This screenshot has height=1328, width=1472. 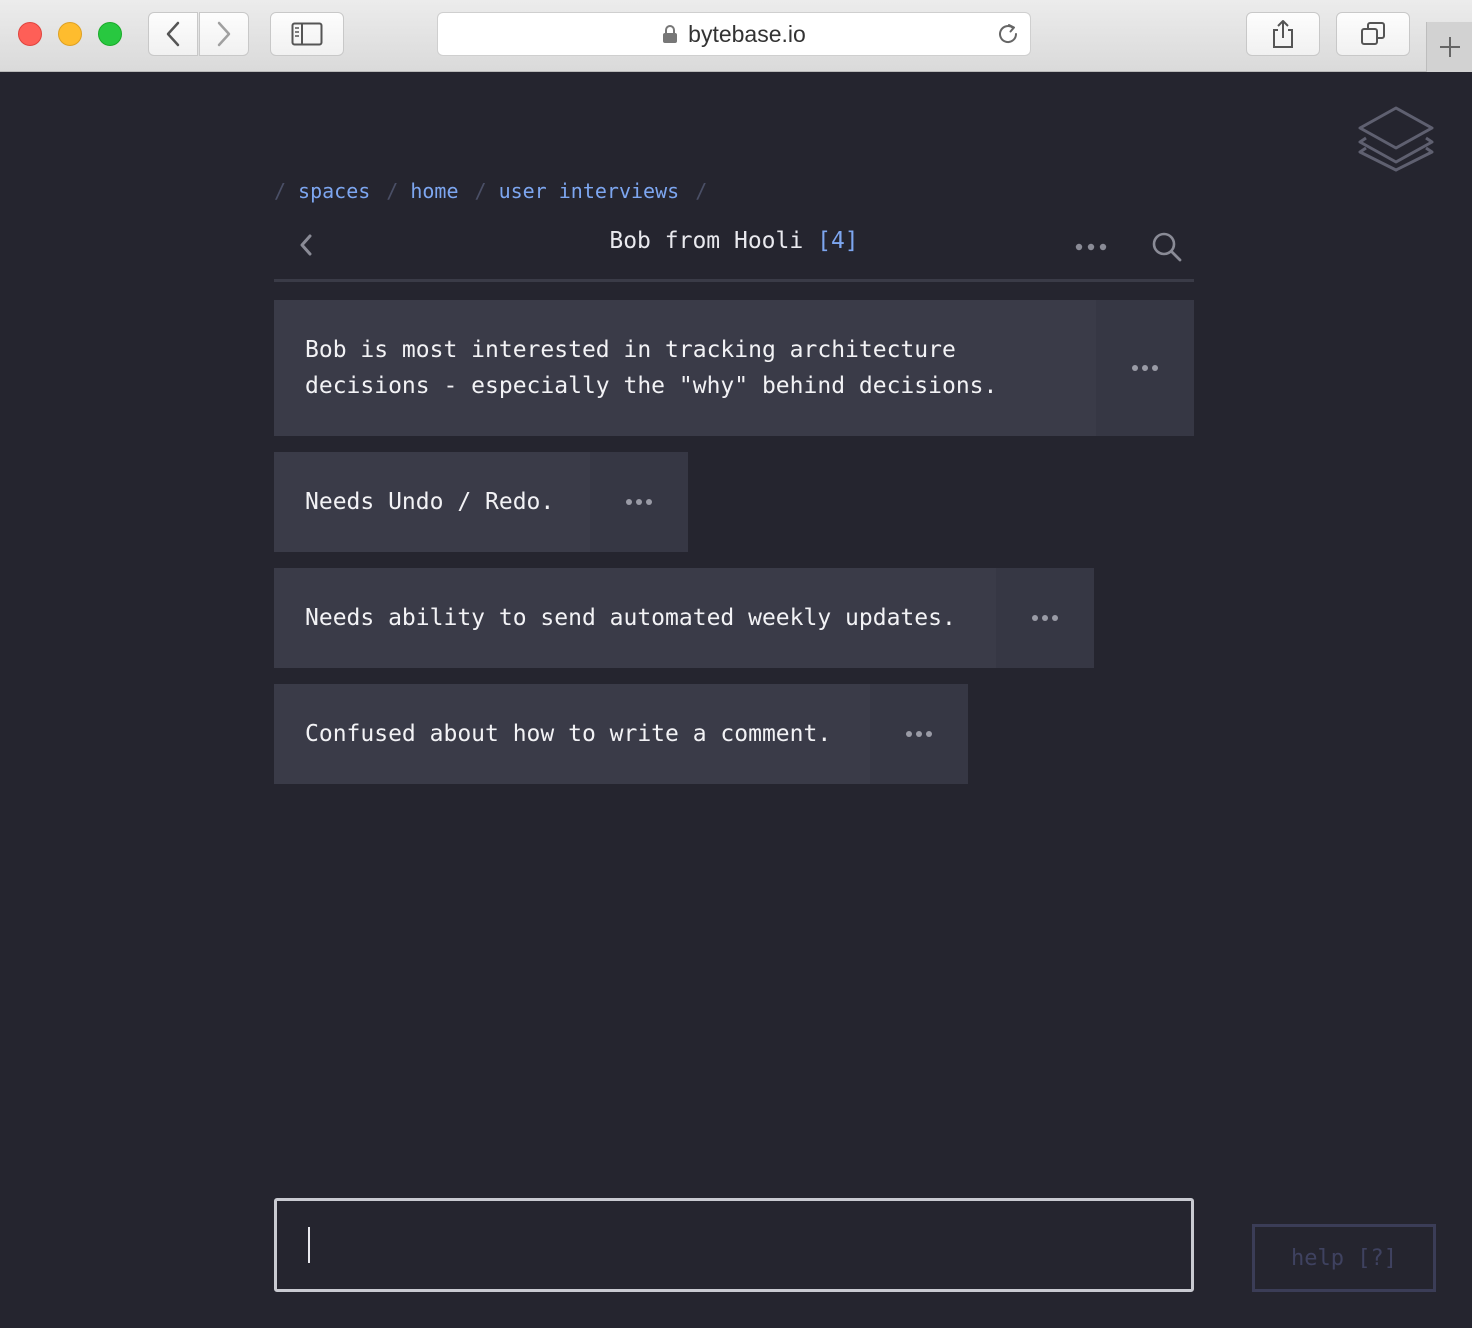 I want to click on chevron-left-icon, so click(x=173, y=34).